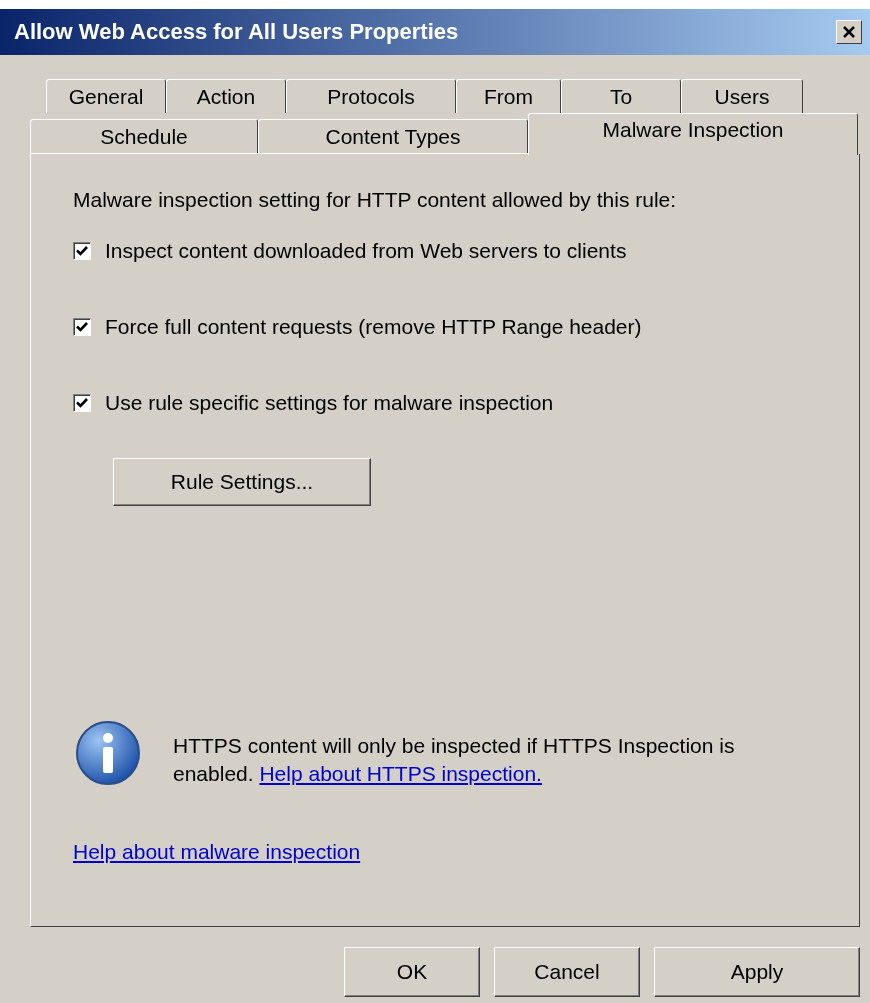  What do you see at coordinates (693, 134) in the screenshot?
I see `tab: Malware Inspection` at bounding box center [693, 134].